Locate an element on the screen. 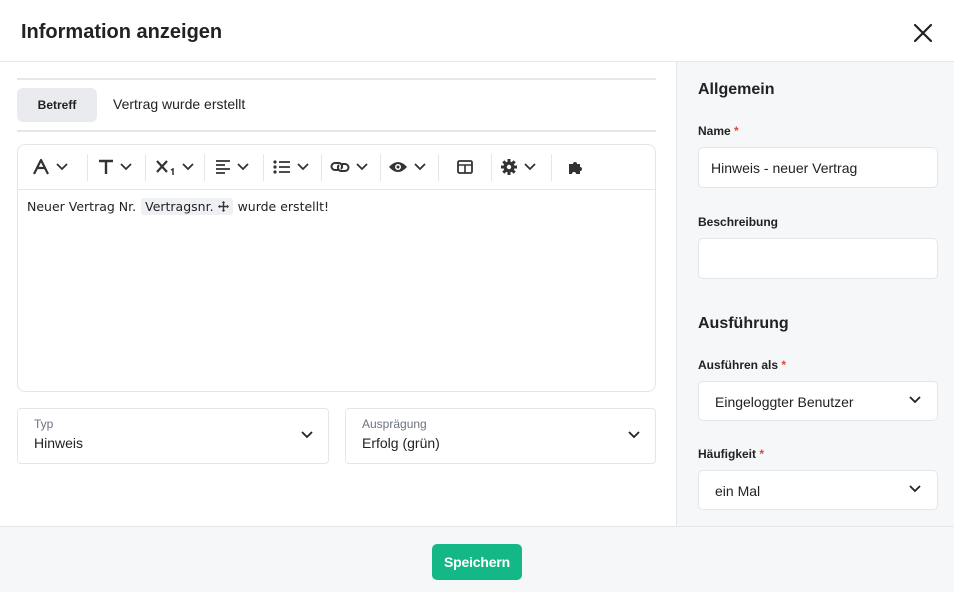 Image resolution: width=954 pixels, height=592 pixels. font-color-dropdown is located at coordinates (50, 167).